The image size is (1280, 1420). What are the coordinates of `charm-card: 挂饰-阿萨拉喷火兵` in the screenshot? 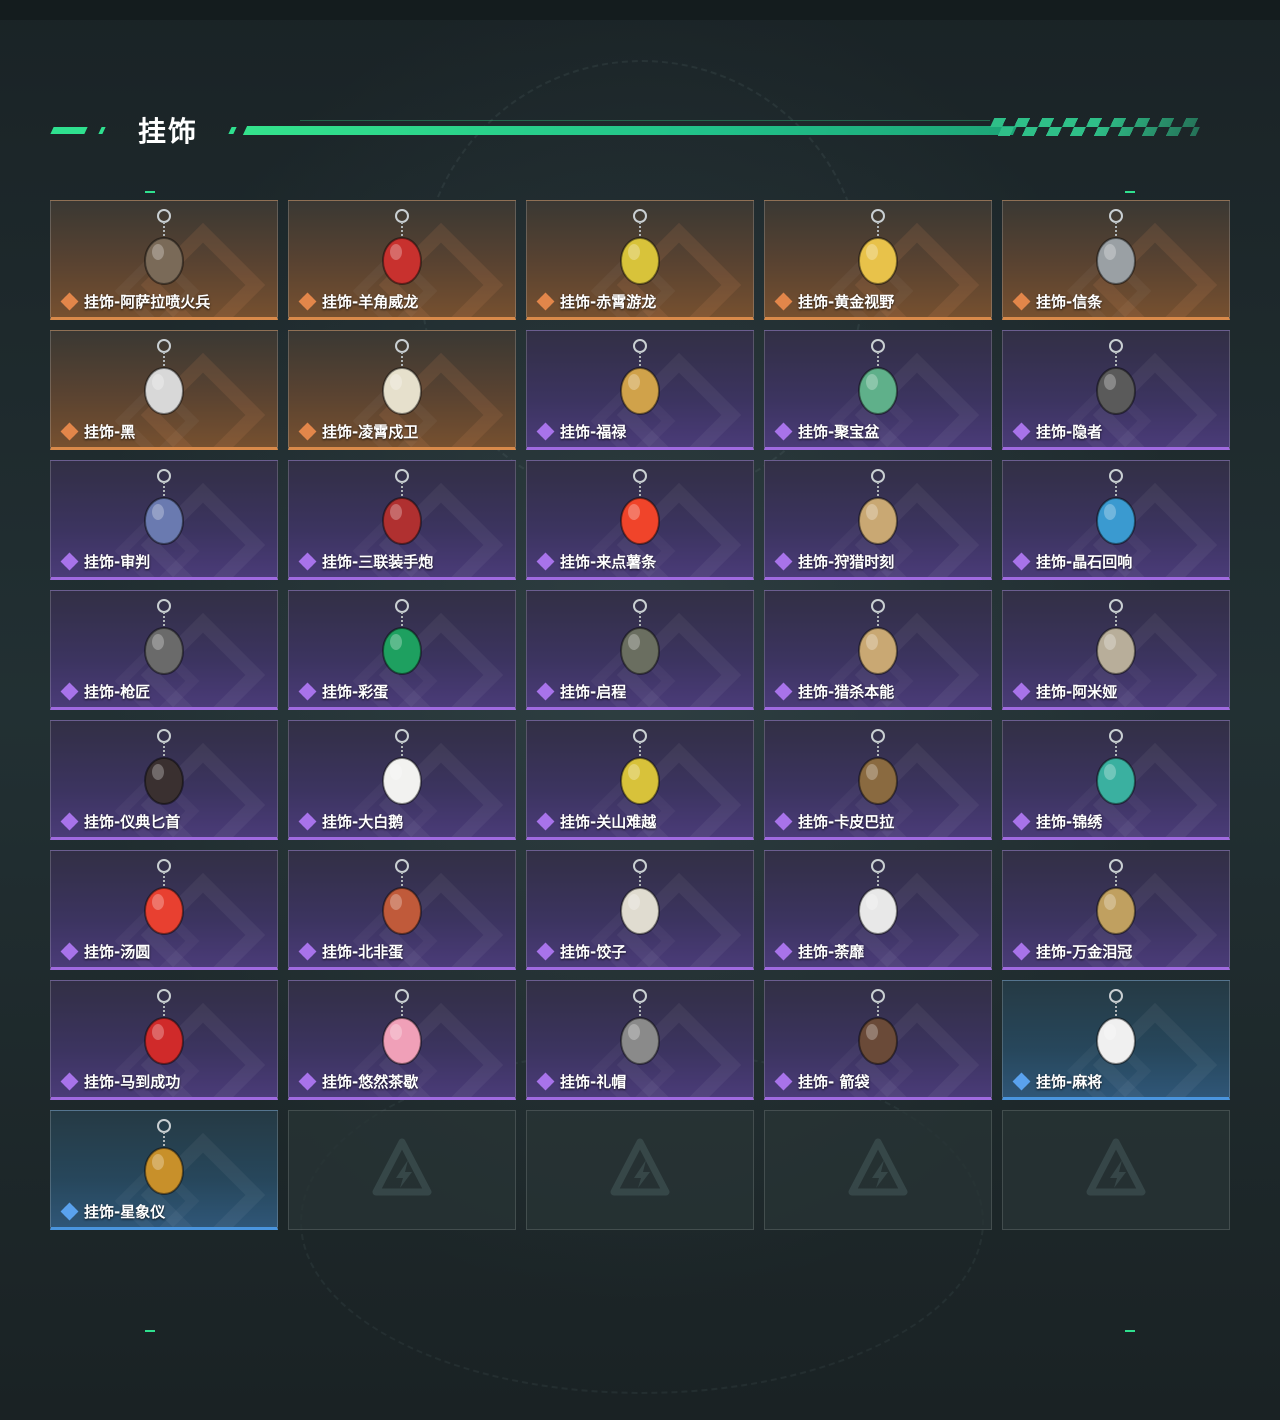 It's located at (164, 260).